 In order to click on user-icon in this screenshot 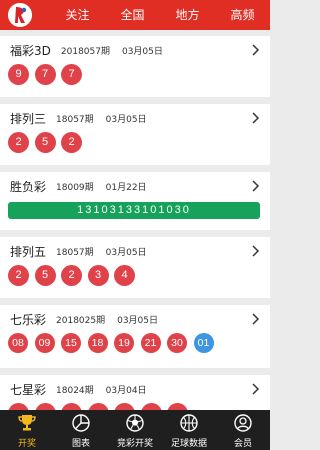, I will do `click(243, 423)`.